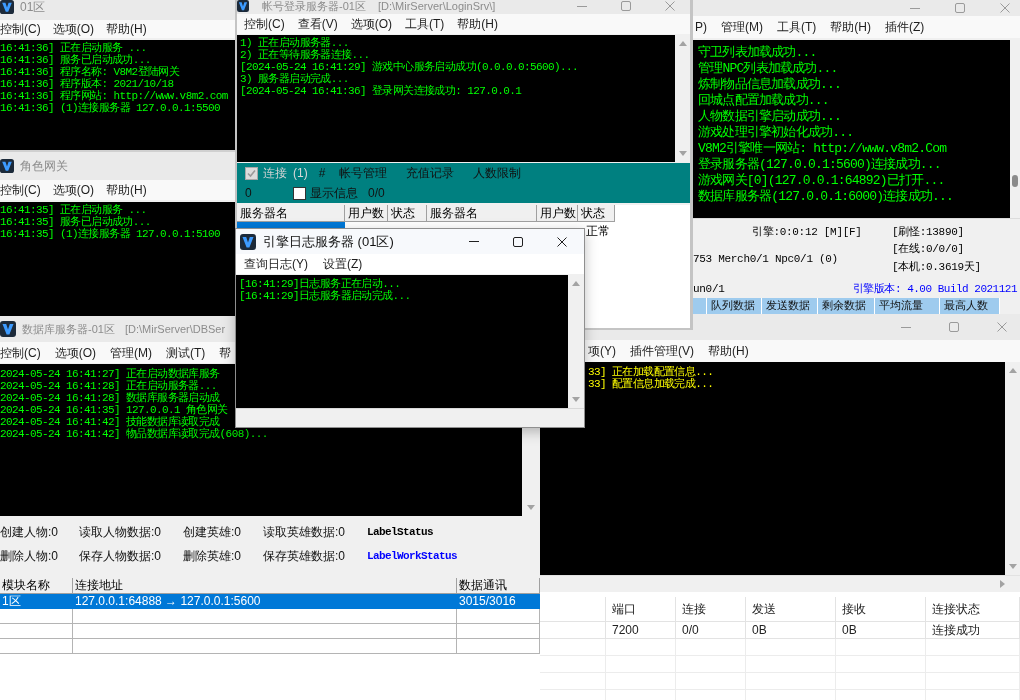  What do you see at coordinates (225, 352) in the screenshot?
I see `menu-item: 帮` at bounding box center [225, 352].